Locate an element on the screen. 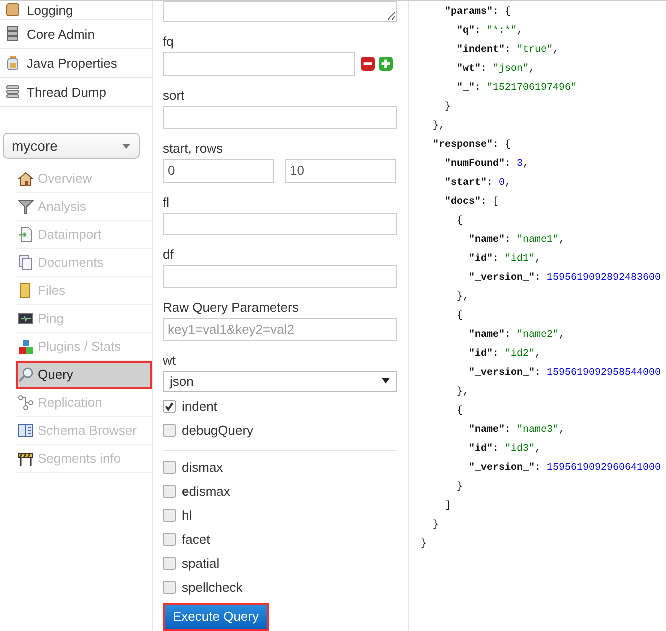 The height and width of the screenshot is (631, 666). json-key: "numFound" is located at coordinates (475, 164).